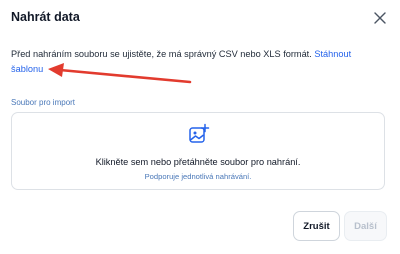 This screenshot has width=400, height=254. What do you see at coordinates (45, 17) in the screenshot?
I see `dialog-title: Nahrát data` at bounding box center [45, 17].